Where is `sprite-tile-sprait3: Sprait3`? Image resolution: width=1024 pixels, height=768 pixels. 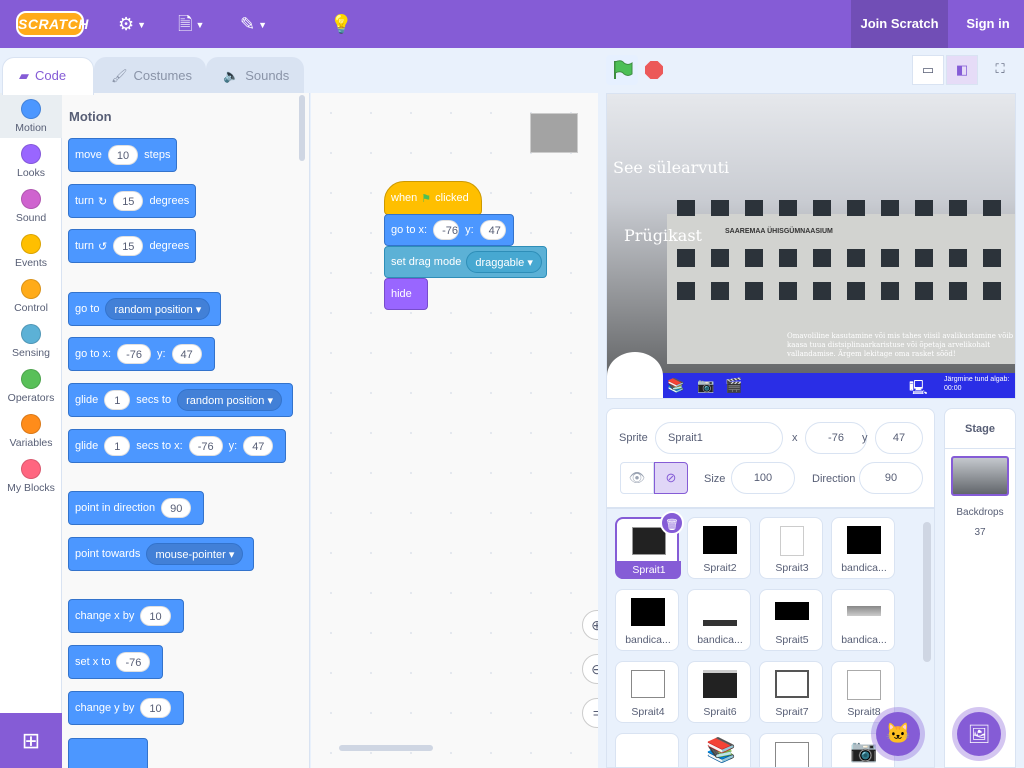
sprite-tile-sprait3: Sprait3 is located at coordinates (791, 548).